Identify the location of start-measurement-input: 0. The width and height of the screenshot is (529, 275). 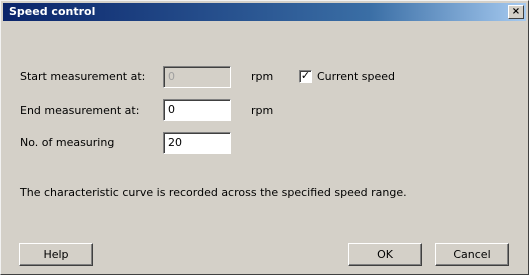
(197, 77).